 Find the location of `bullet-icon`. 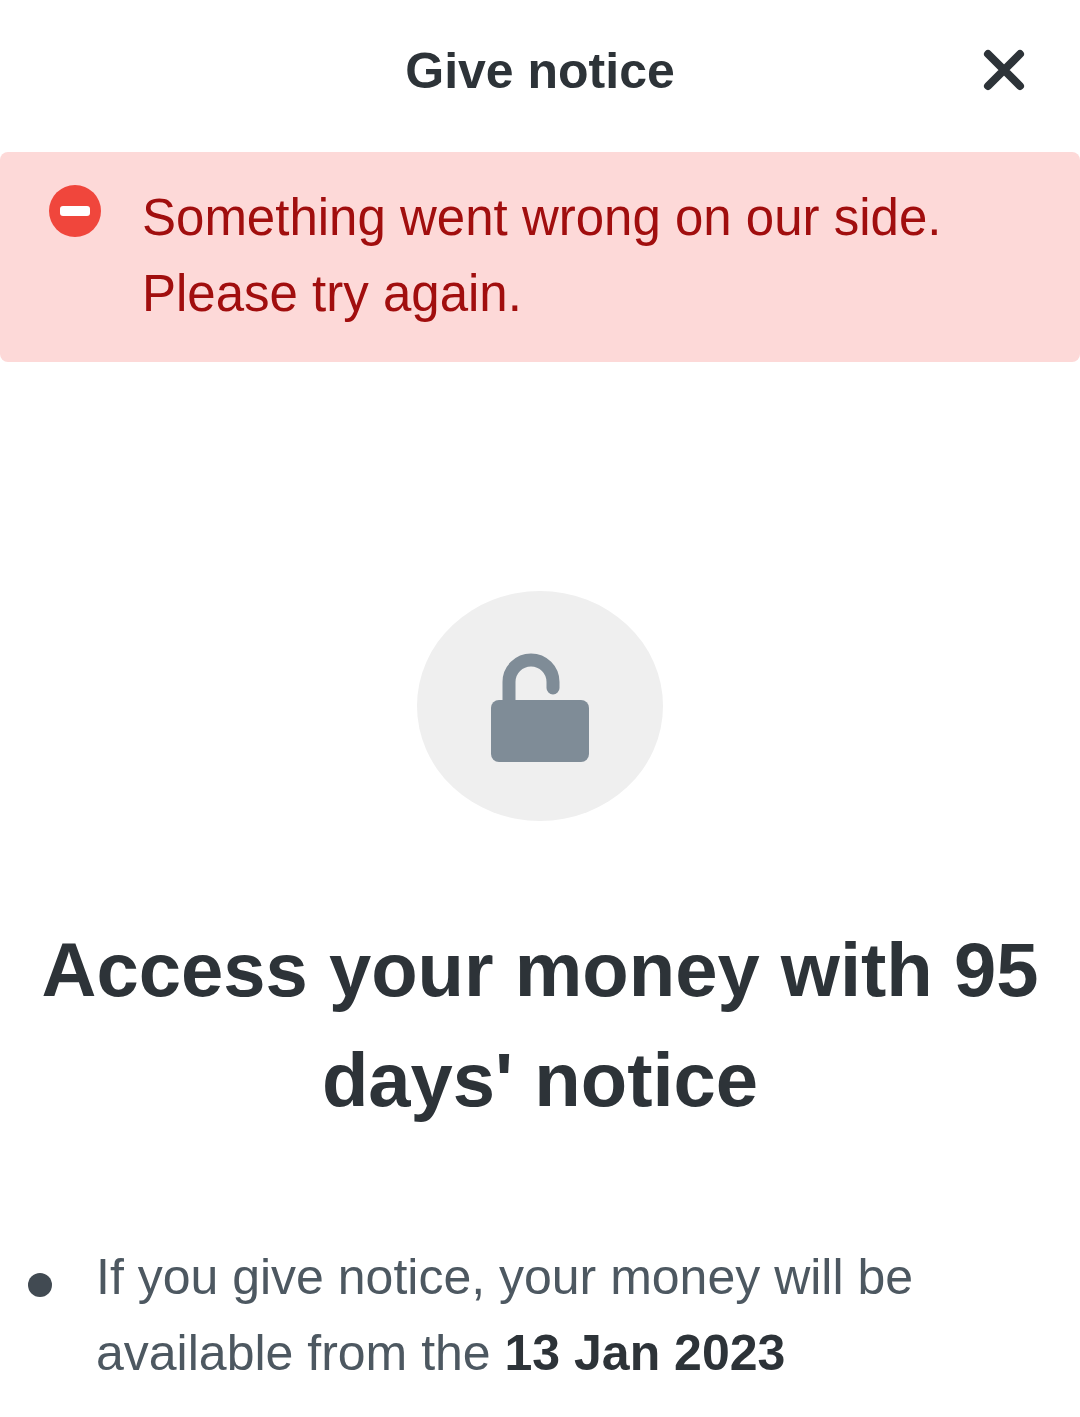

bullet-icon is located at coordinates (40, 1285).